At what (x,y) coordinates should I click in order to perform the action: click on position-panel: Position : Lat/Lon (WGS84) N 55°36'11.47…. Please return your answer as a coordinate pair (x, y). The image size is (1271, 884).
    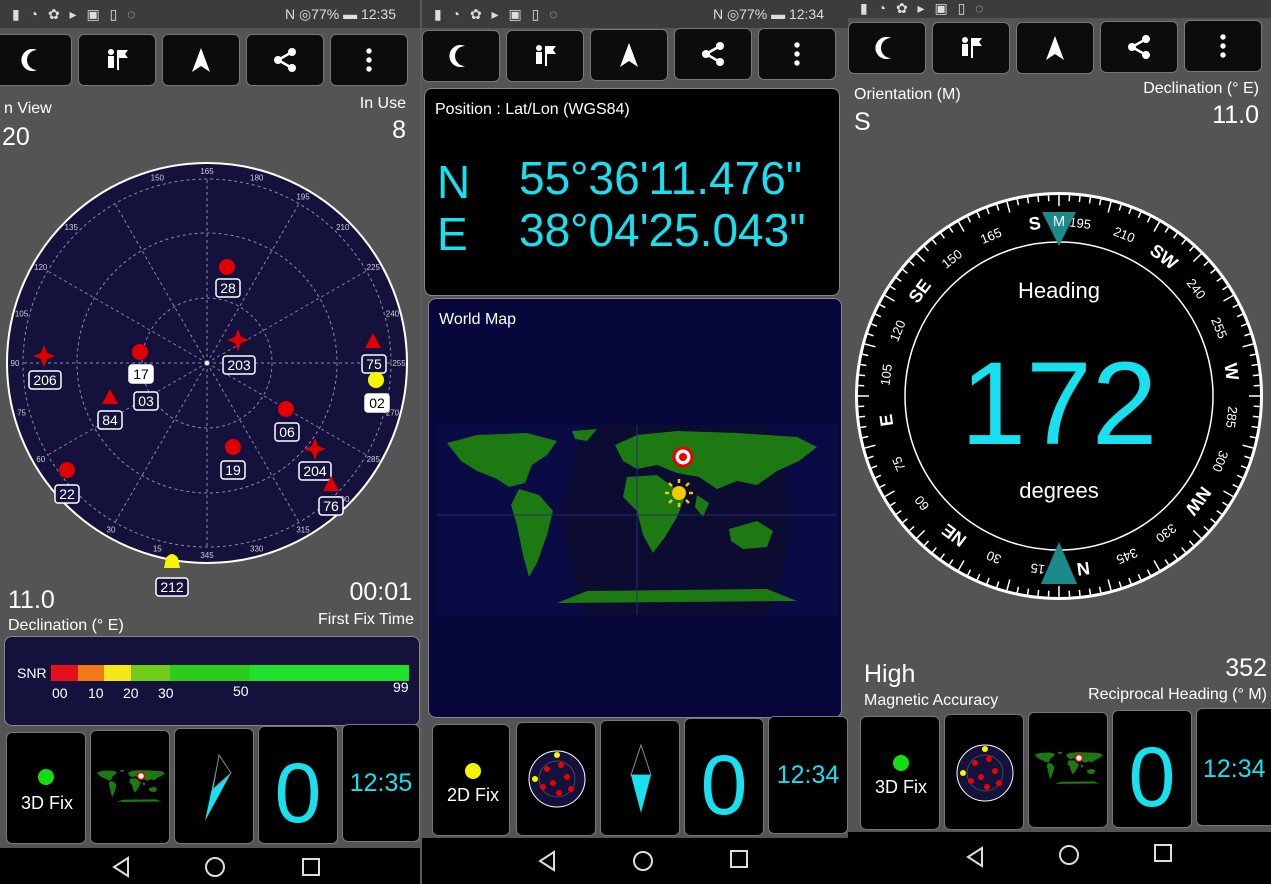
    Looking at the image, I should click on (632, 192).